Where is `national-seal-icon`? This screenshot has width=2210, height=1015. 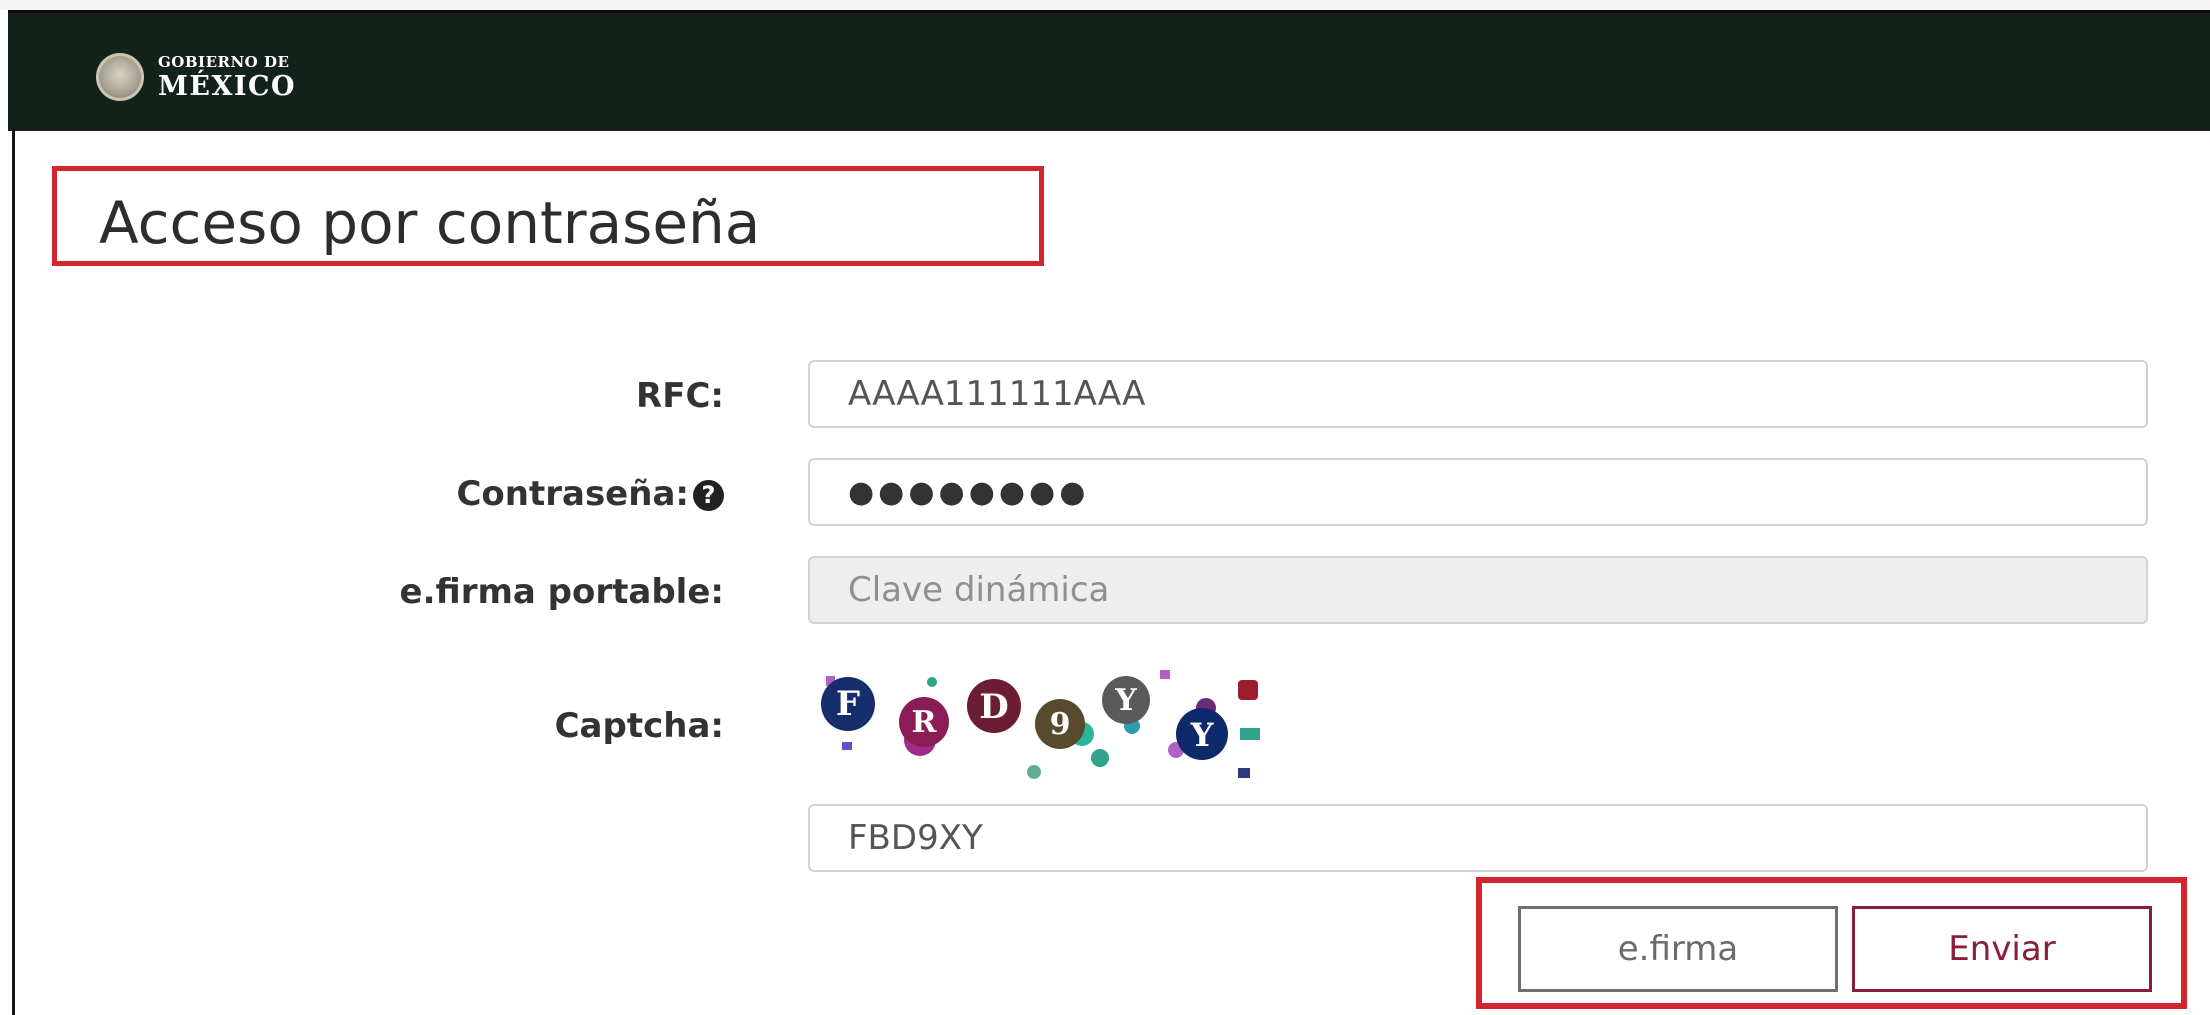
national-seal-icon is located at coordinates (120, 77).